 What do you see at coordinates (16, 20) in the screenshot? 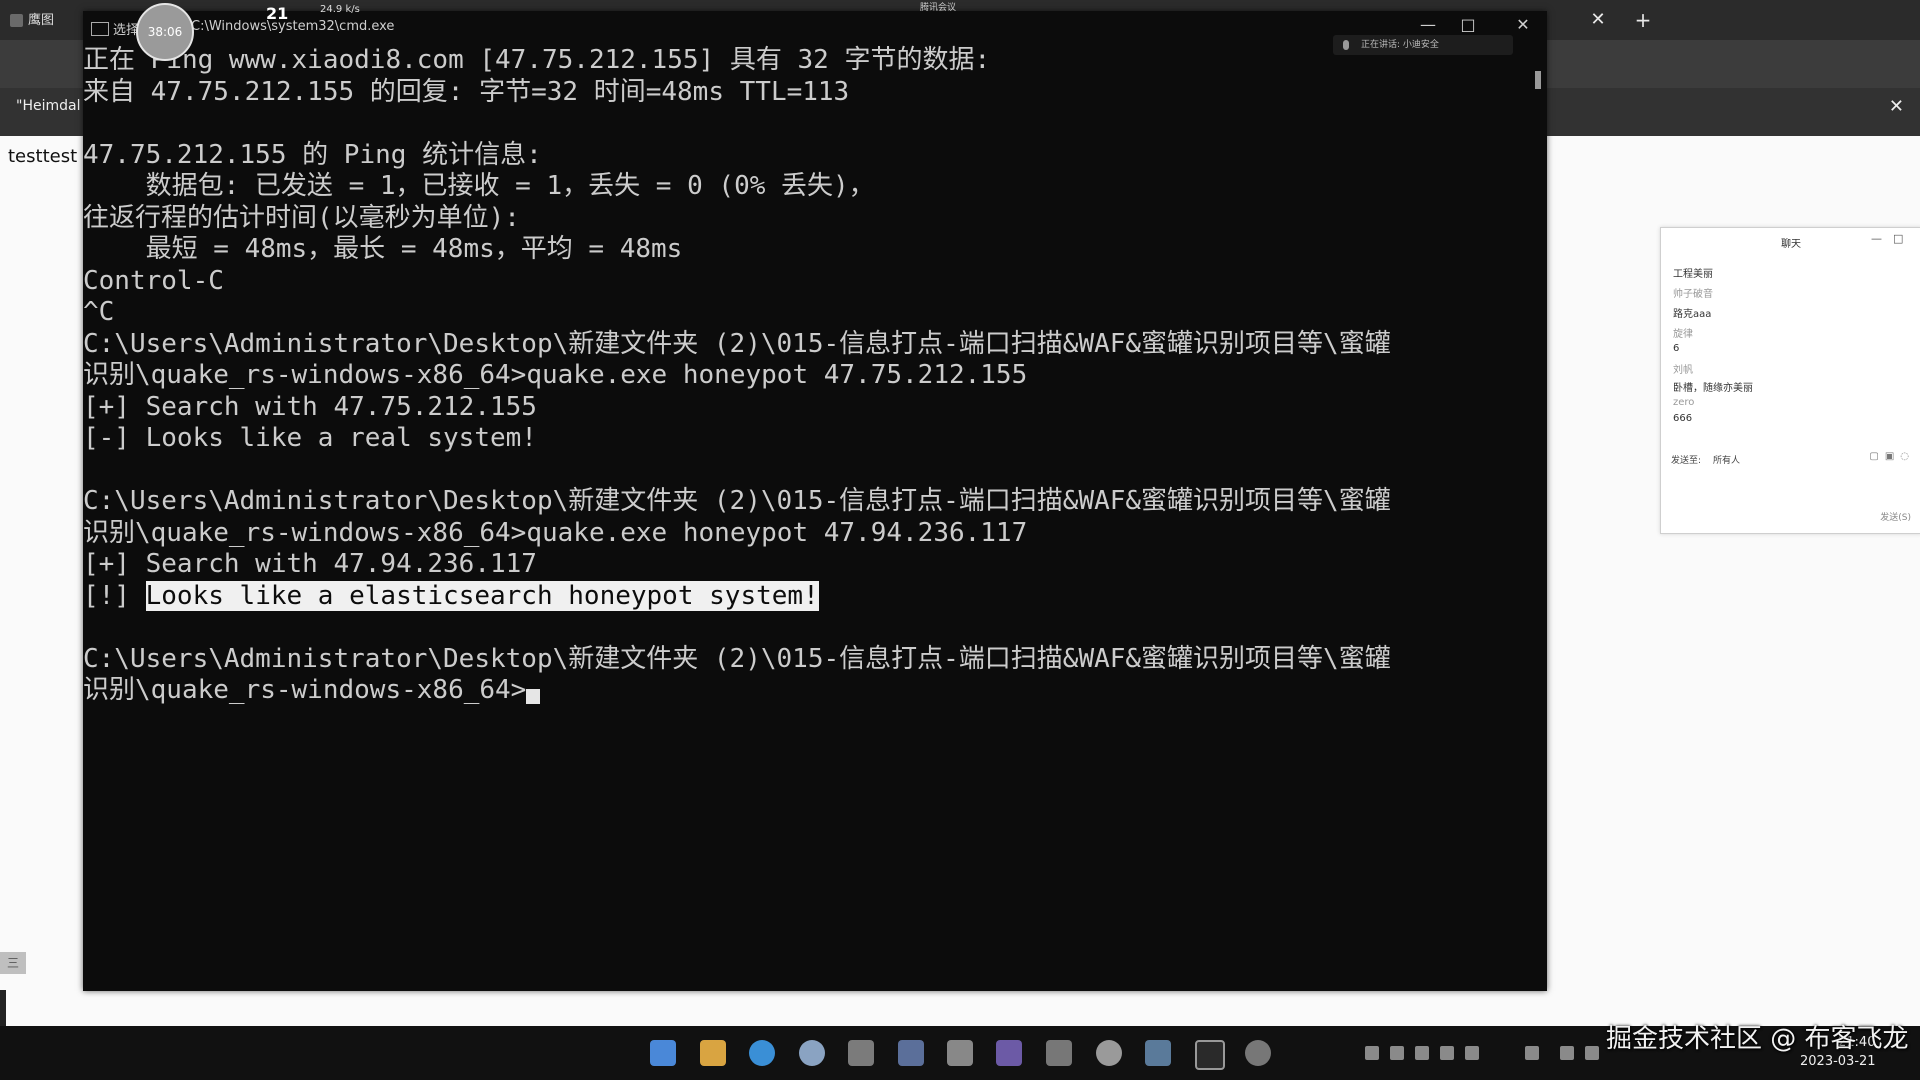
I see `tab-favicon-icon` at bounding box center [16, 20].